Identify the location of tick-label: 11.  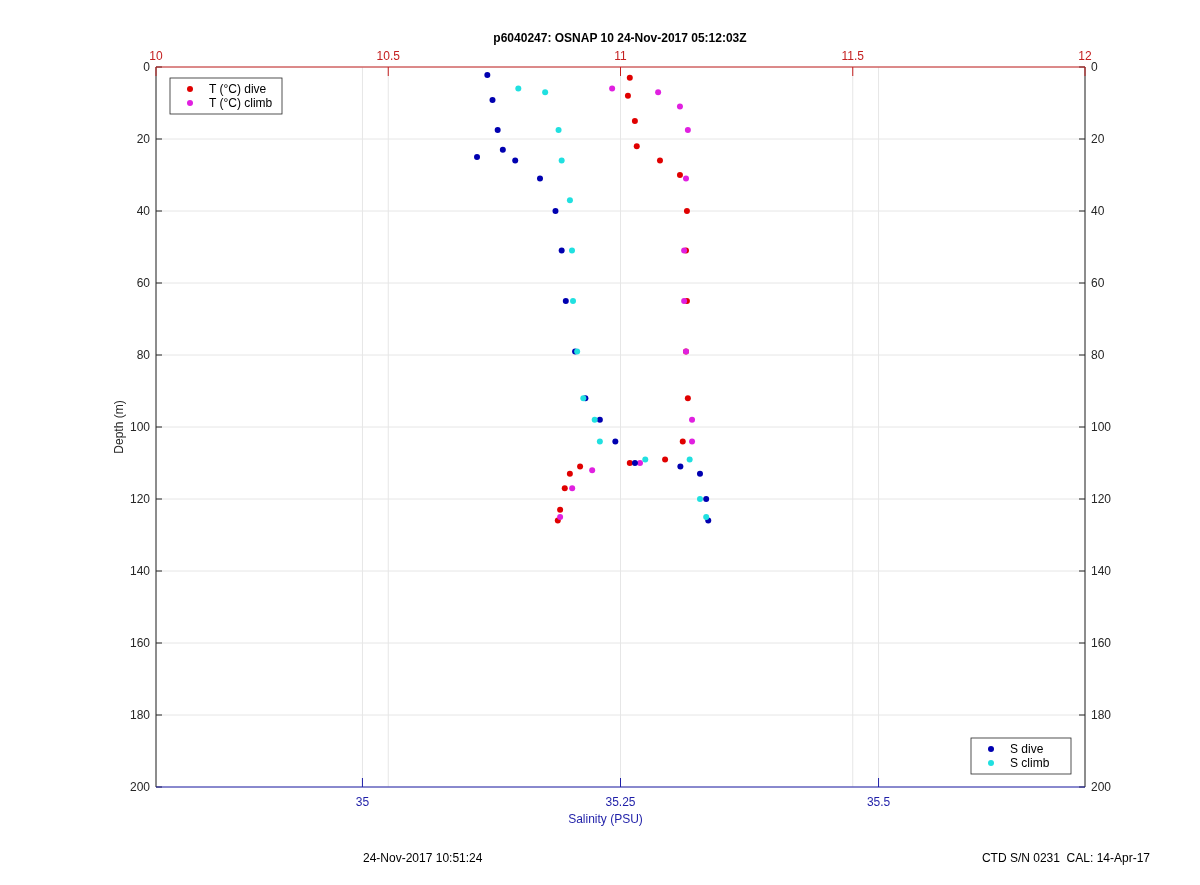
(620, 56).